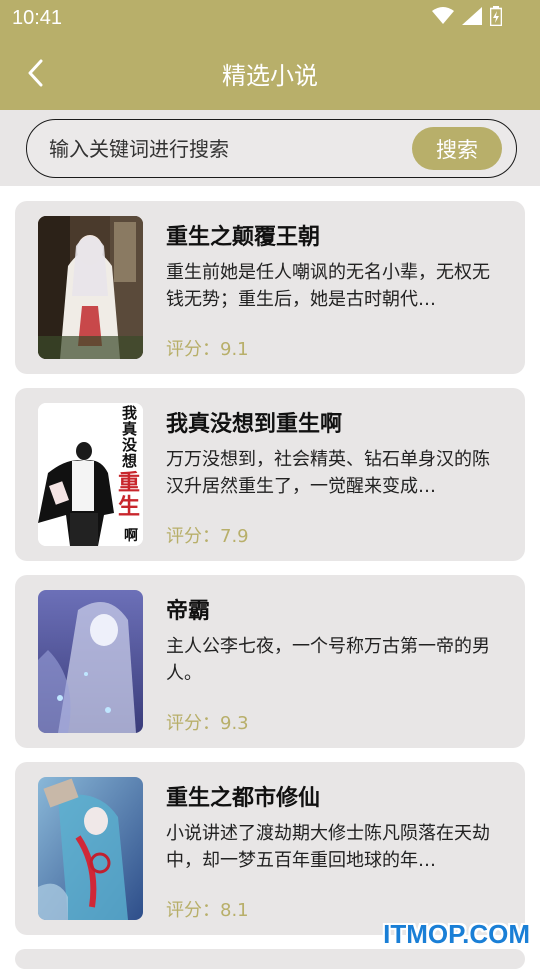 The image size is (540, 969). What do you see at coordinates (37, 18) in the screenshot?
I see `status-time: 10:41` at bounding box center [37, 18].